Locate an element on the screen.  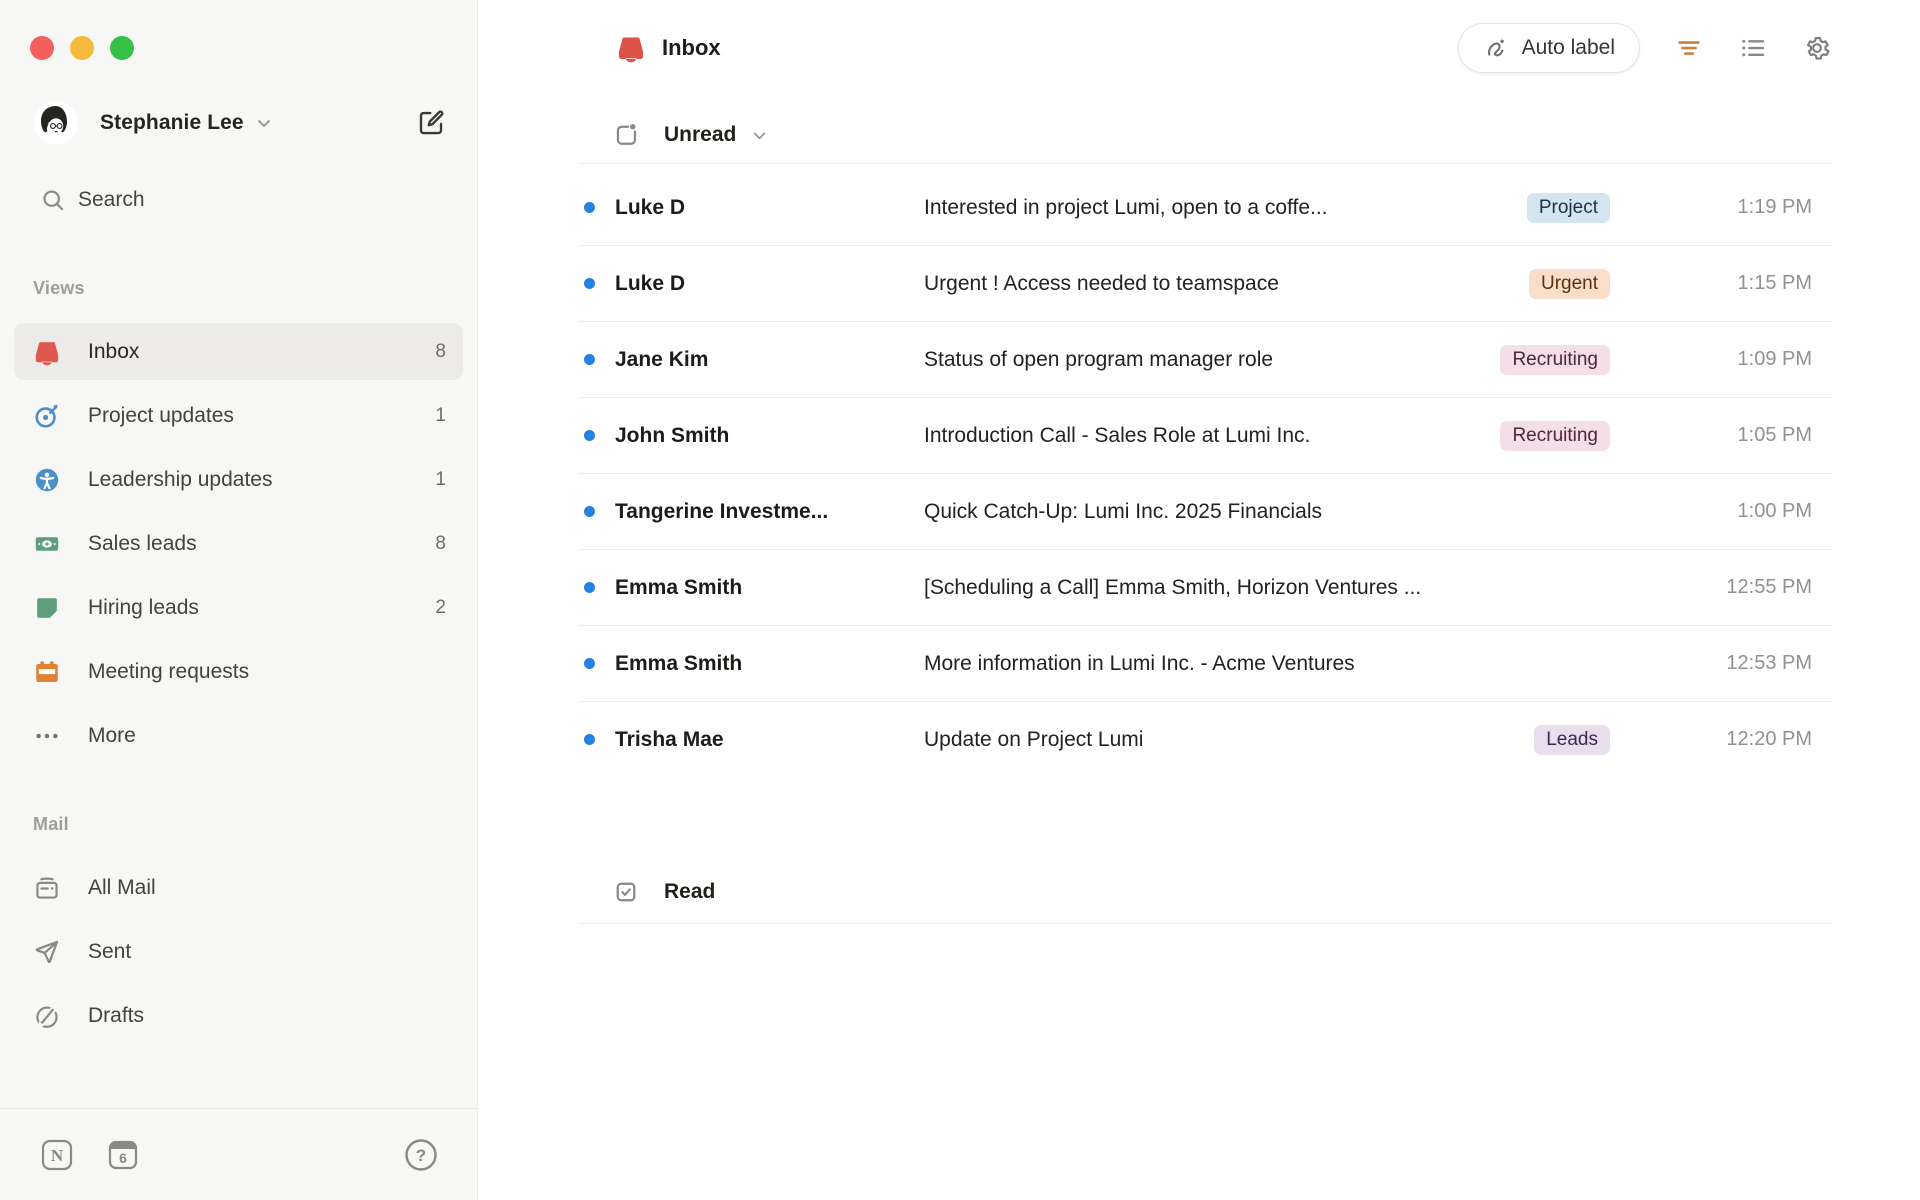
sidebar-item-label: More is located at coordinates (112, 735).